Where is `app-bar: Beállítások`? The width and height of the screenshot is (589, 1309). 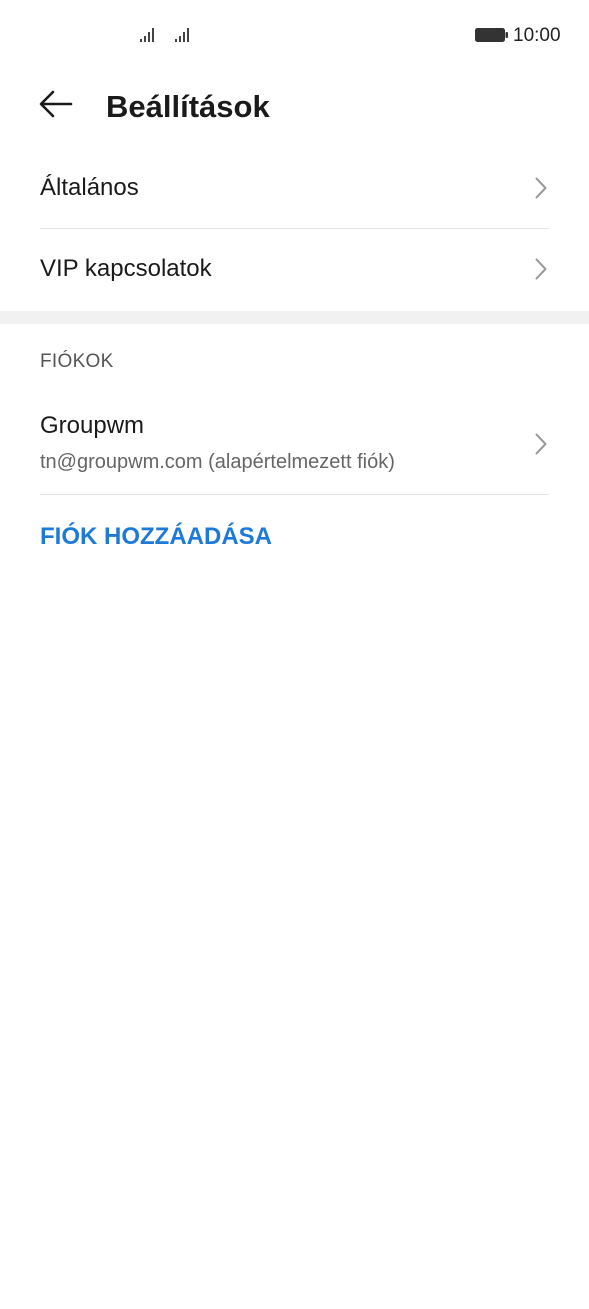
app-bar: Beállítások is located at coordinates (294, 106).